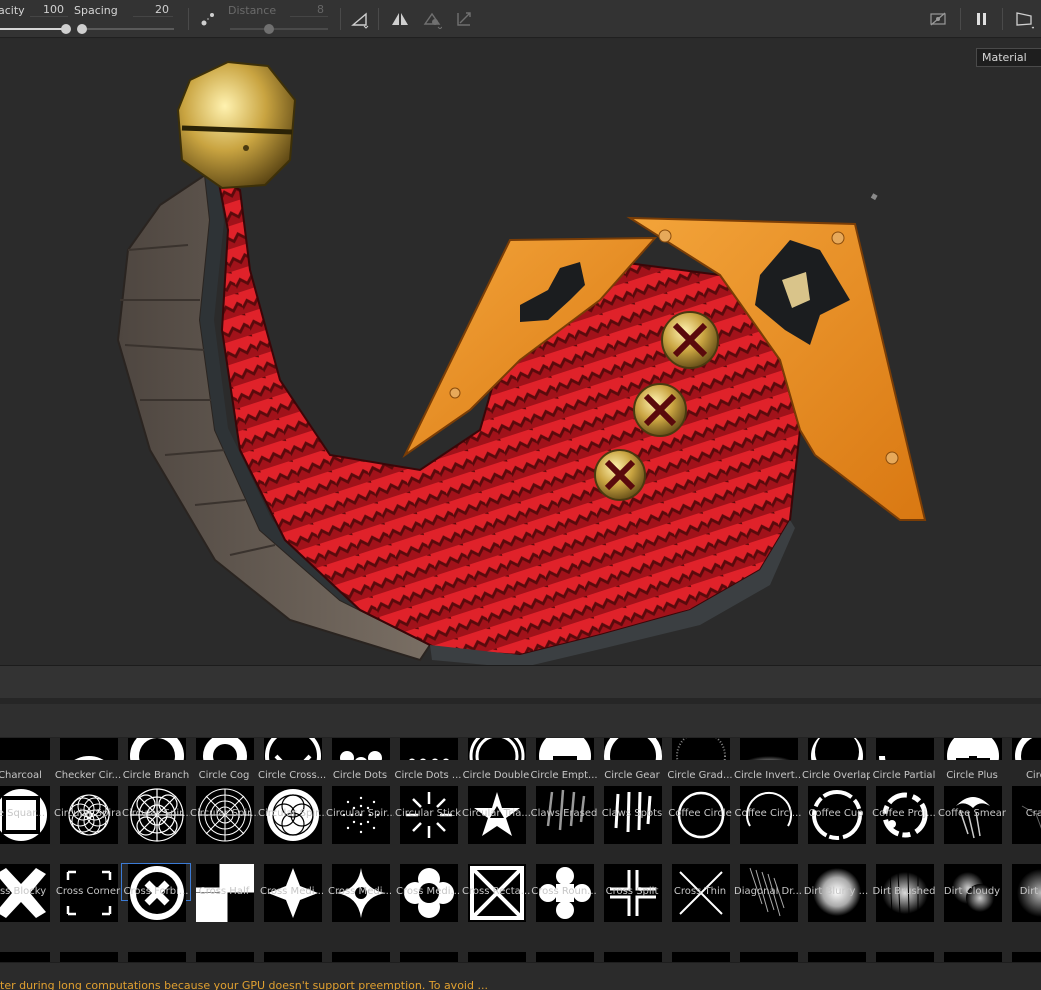  What do you see at coordinates (224, 893) in the screenshot?
I see `brush-item-cross-half: Cross Half` at bounding box center [224, 893].